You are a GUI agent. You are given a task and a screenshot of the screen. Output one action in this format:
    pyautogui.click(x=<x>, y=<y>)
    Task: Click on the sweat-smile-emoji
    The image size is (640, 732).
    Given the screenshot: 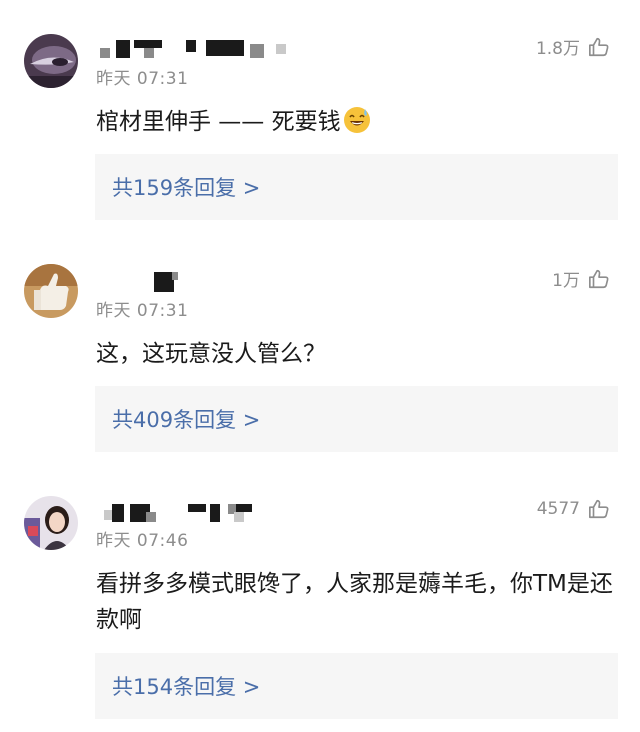 What is the action you would take?
    pyautogui.click(x=356, y=120)
    